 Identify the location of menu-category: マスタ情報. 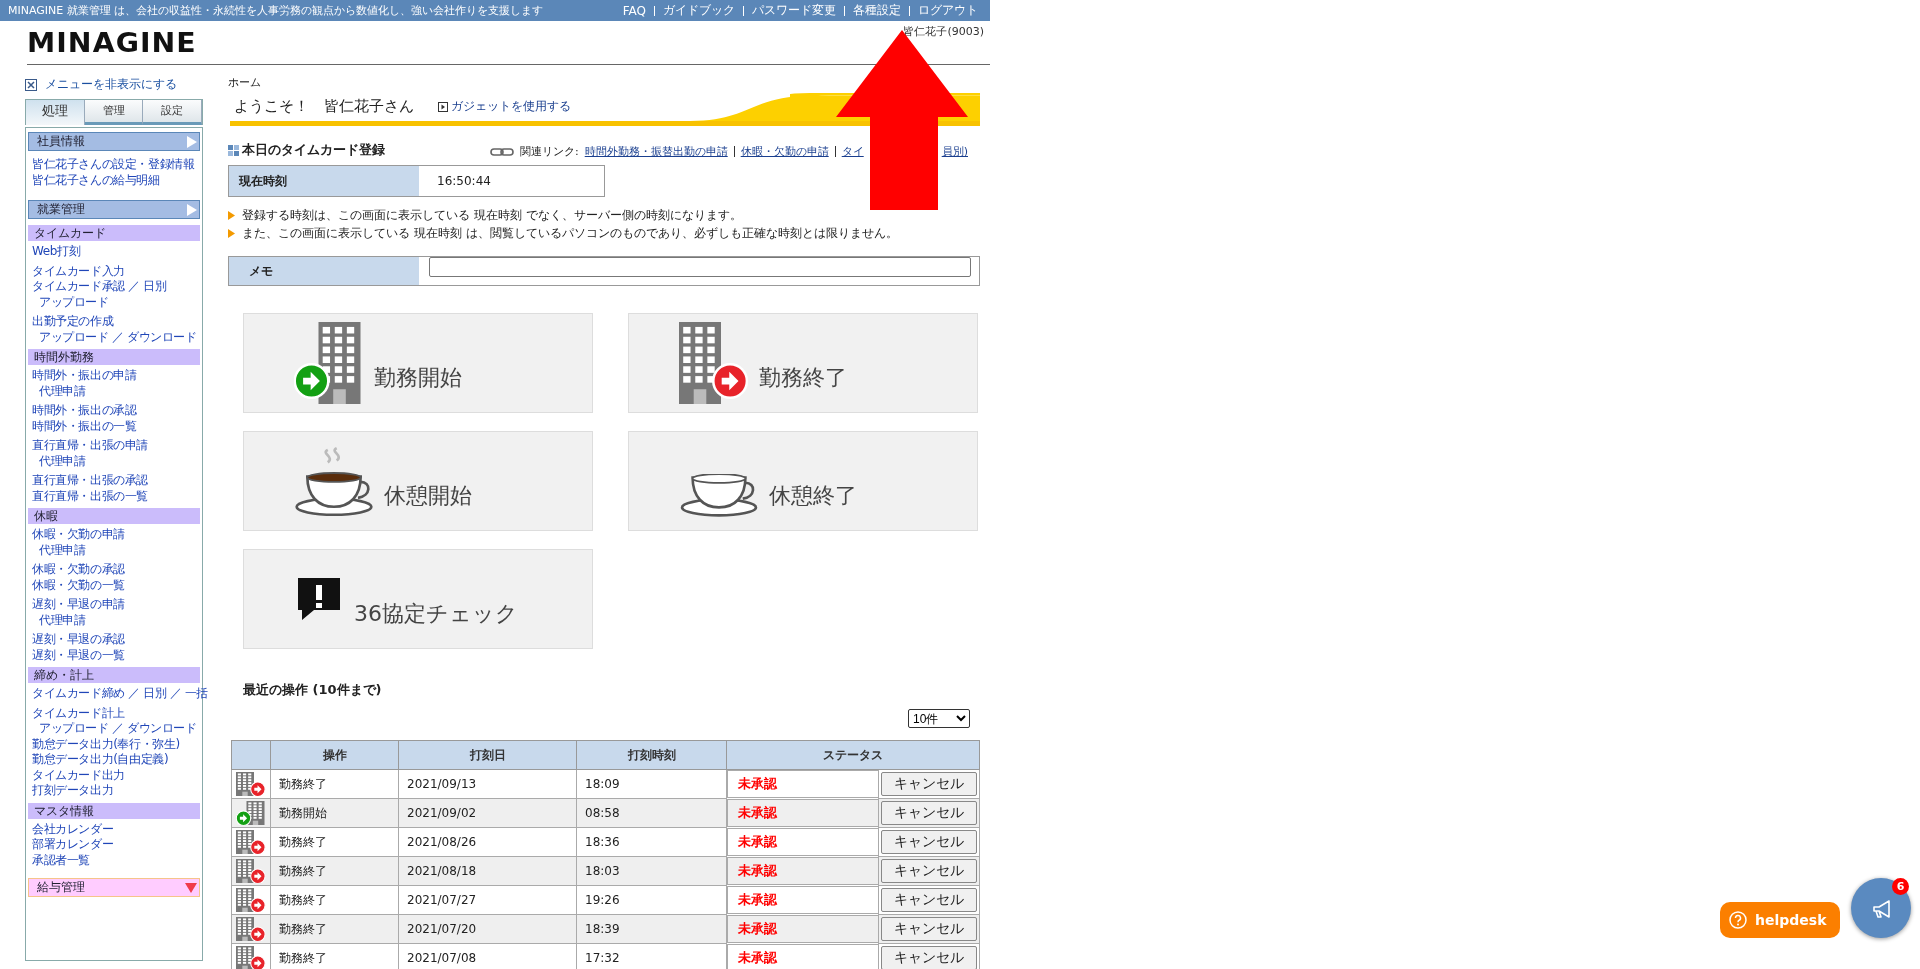
(114, 810).